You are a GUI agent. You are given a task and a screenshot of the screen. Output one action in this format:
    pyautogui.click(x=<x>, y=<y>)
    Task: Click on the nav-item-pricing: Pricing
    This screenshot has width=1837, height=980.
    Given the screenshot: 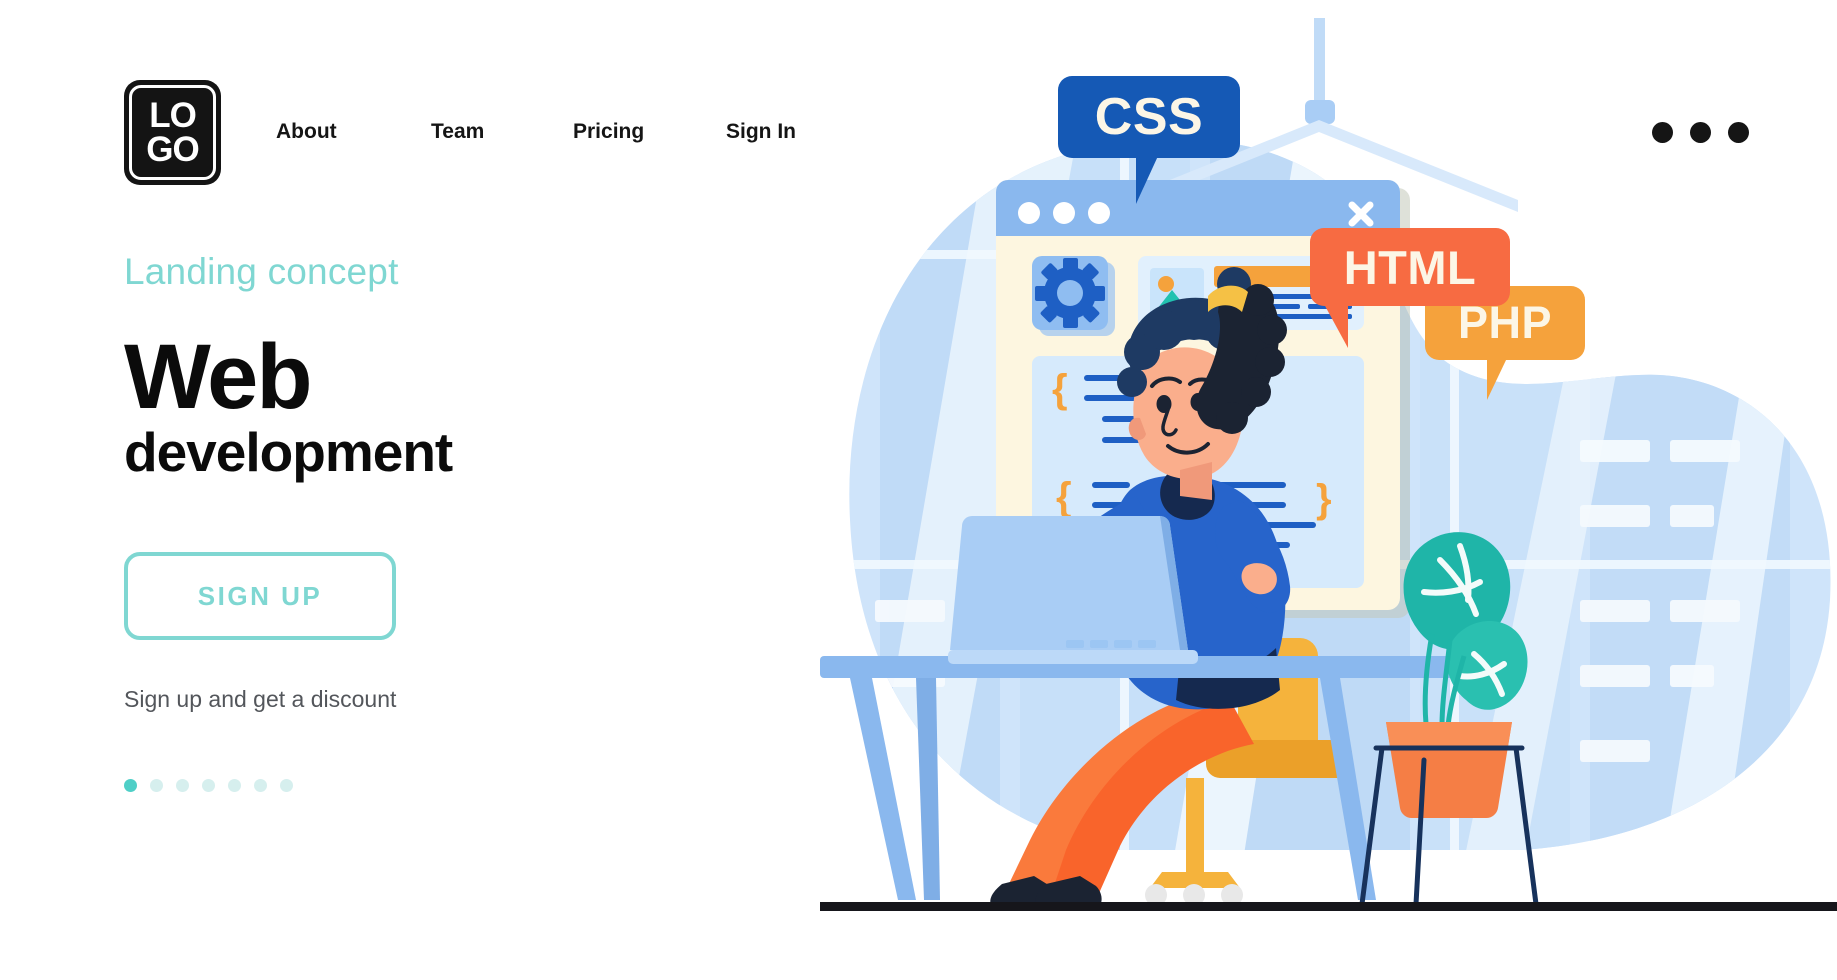 What is the action you would take?
    pyautogui.click(x=649, y=132)
    